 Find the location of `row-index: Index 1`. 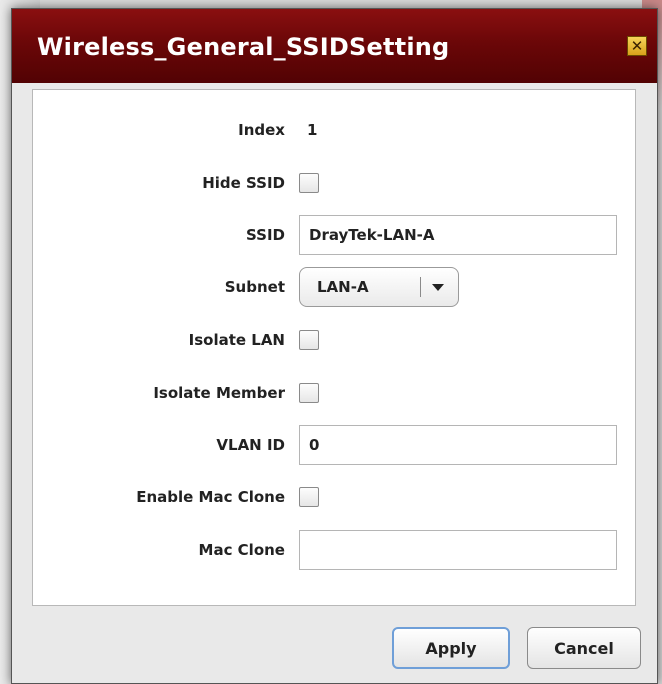

row-index: Index 1 is located at coordinates (334, 130).